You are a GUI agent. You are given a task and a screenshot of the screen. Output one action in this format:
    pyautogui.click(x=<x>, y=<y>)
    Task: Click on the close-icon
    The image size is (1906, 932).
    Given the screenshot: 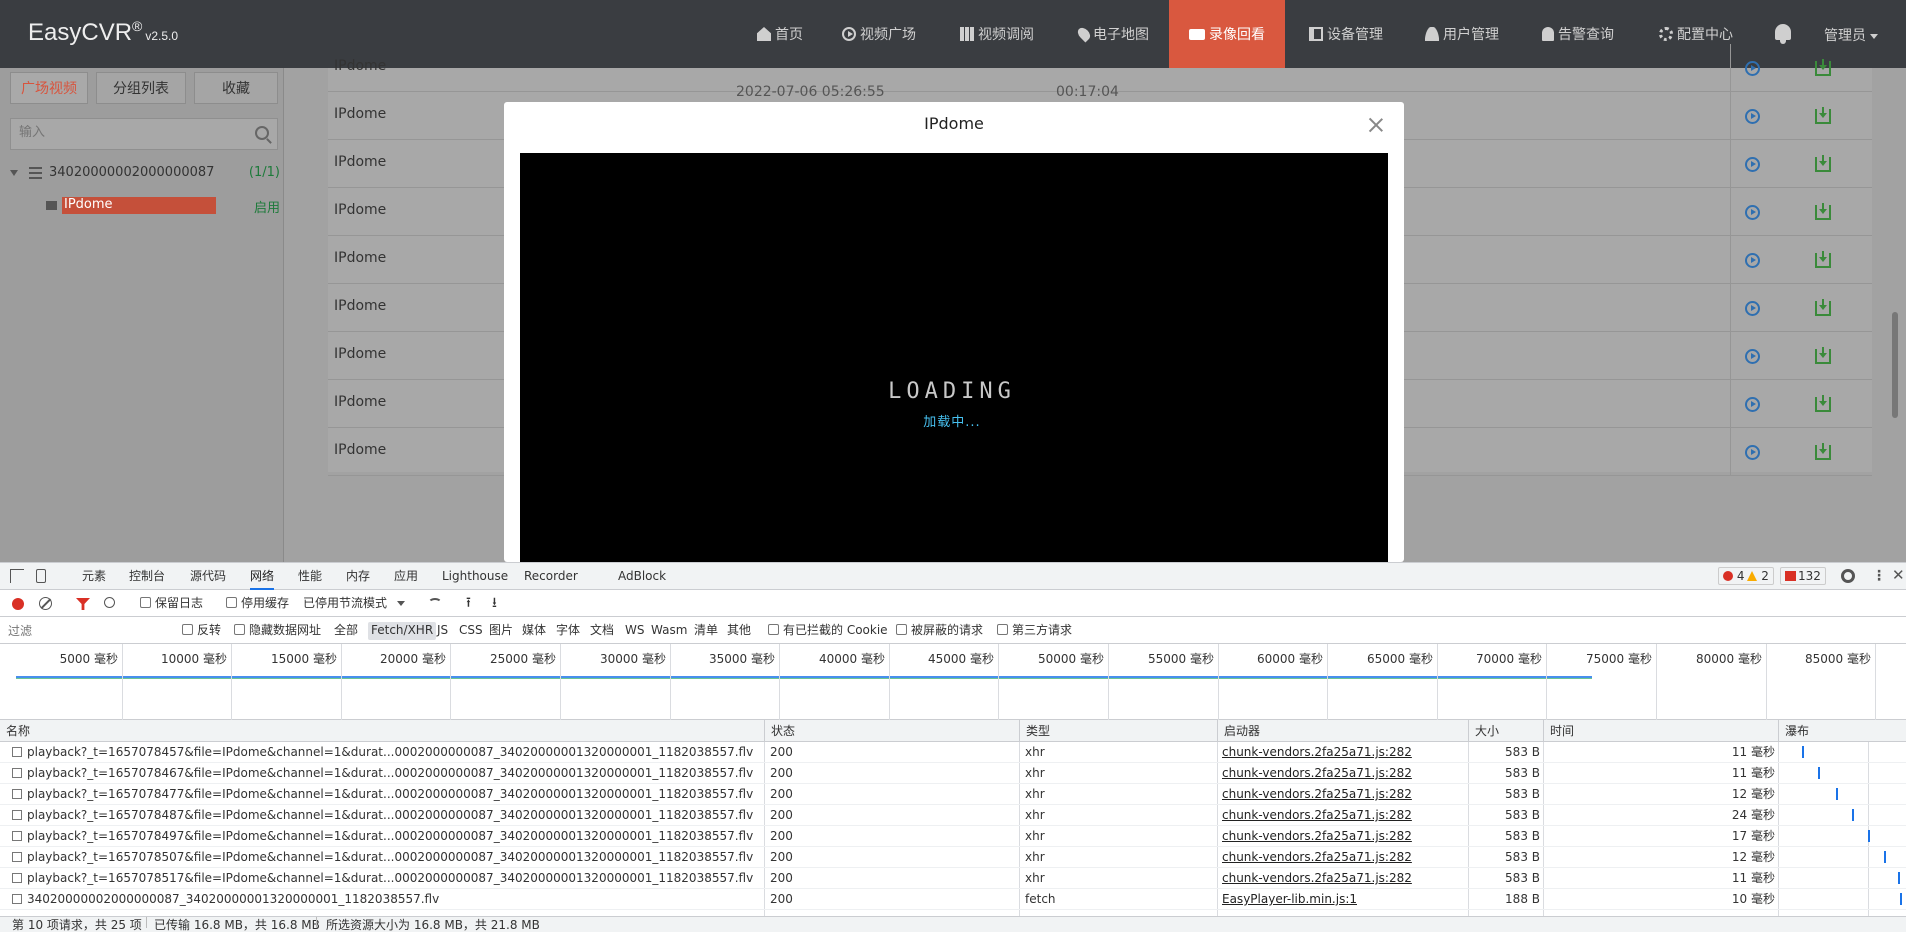 What is the action you would take?
    pyautogui.click(x=1376, y=125)
    